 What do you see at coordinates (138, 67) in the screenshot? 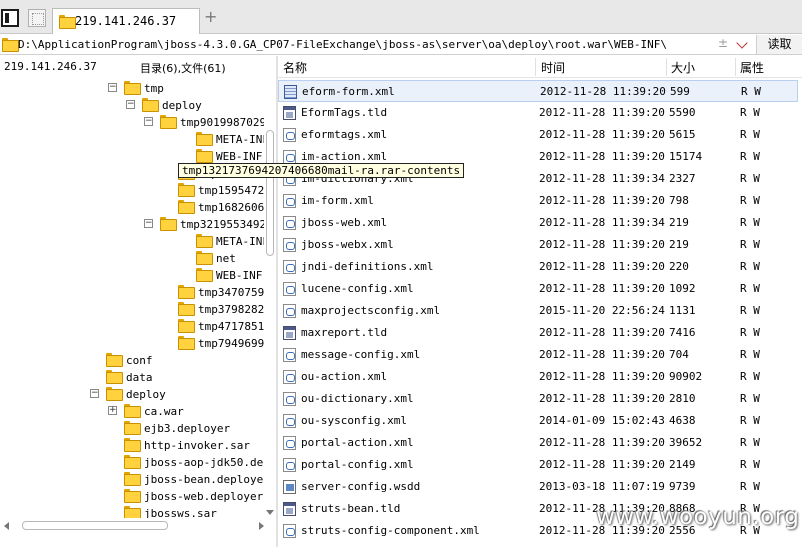
I see `tree-header: 219.141.246.37 目录(6),文件(61)` at bounding box center [138, 67].